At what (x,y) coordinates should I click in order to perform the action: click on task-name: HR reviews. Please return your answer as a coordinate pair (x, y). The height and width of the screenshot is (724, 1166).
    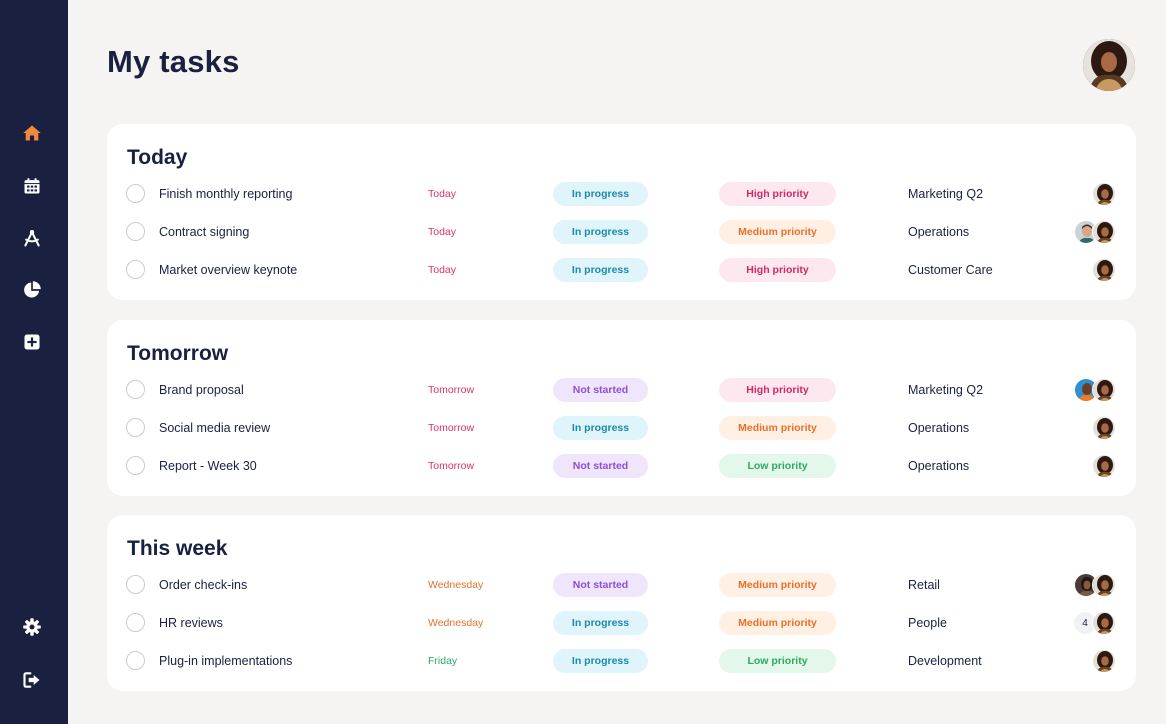
    Looking at the image, I should click on (191, 623).